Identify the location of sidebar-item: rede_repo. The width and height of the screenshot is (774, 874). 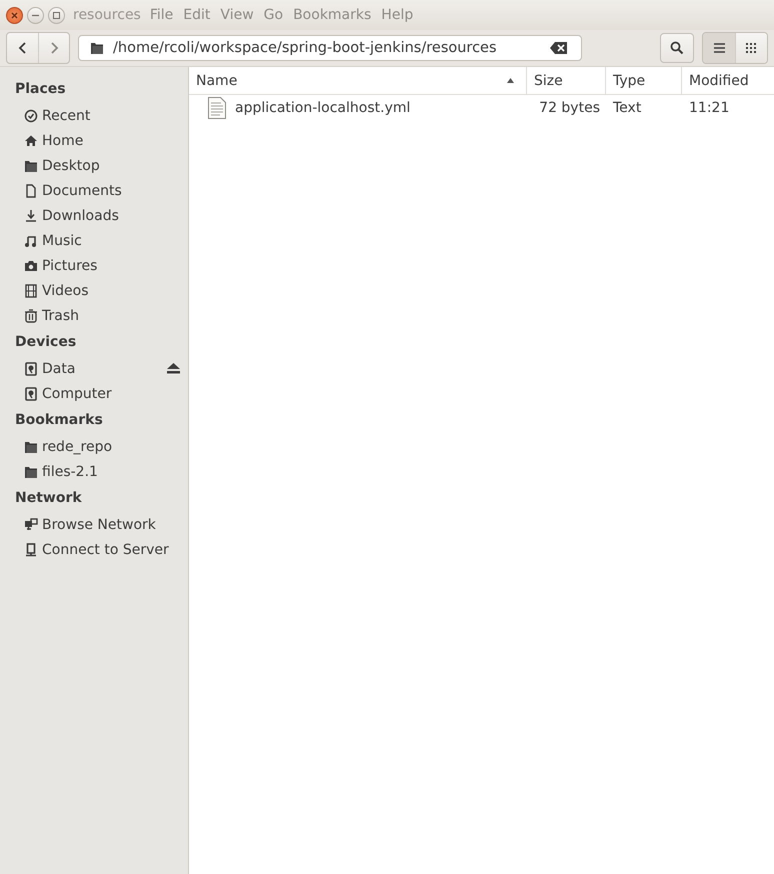
(94, 446).